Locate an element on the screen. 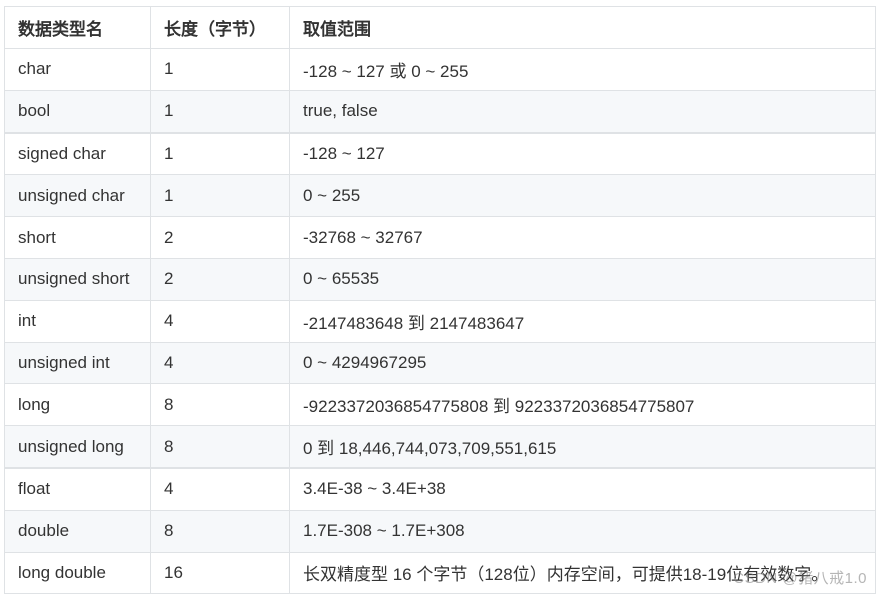  cell-range: 0 到 18,446,744,073,709,551,615 is located at coordinates (582, 447).